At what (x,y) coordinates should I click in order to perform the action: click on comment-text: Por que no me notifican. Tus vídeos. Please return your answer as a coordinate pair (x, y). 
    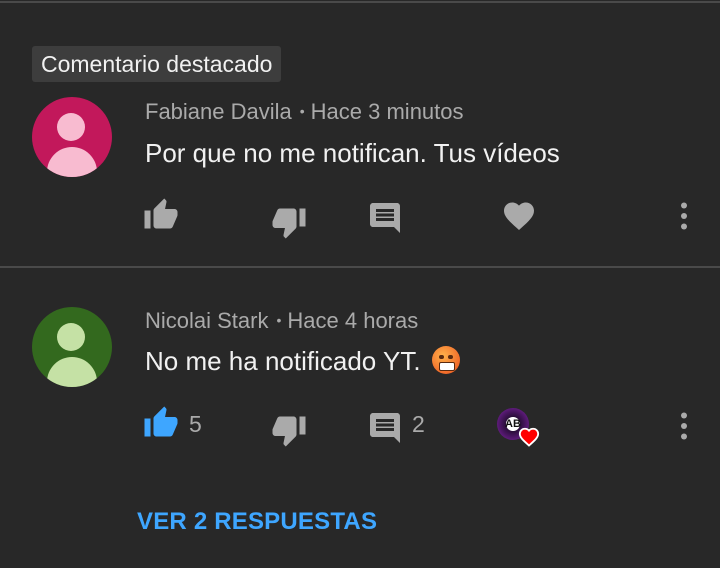
    Looking at the image, I should click on (352, 153).